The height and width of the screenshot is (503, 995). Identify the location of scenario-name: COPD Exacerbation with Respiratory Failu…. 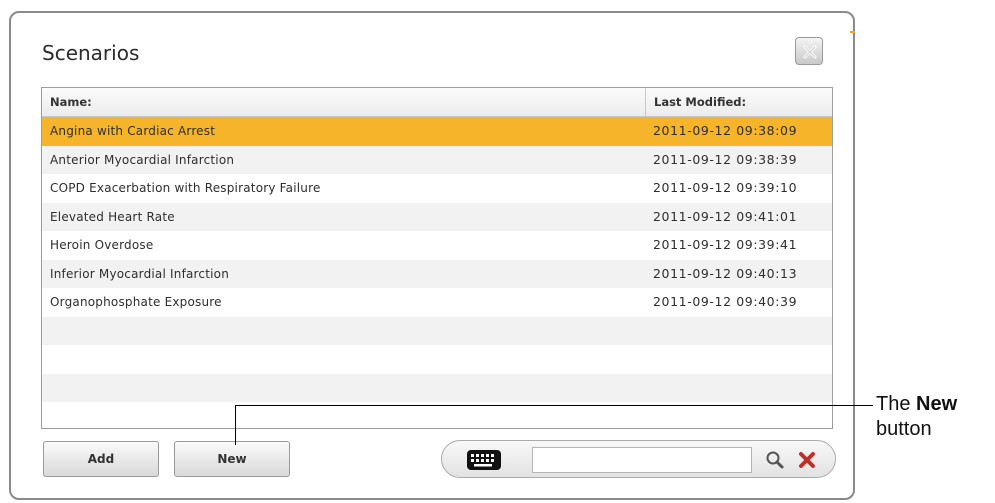
(185, 188).